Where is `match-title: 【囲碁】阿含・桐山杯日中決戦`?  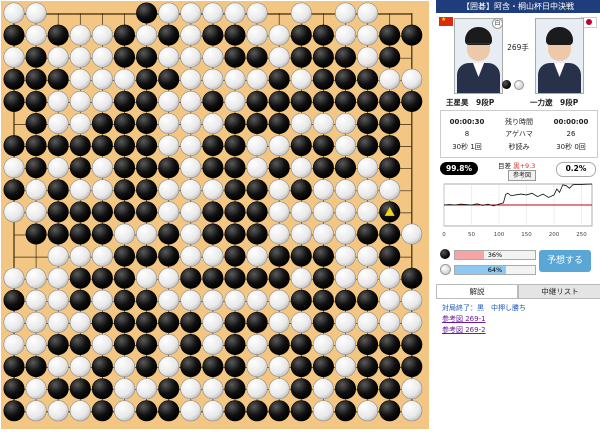 match-title: 【囲碁】阿含・桐山杯日中決戦 is located at coordinates (518, 6).